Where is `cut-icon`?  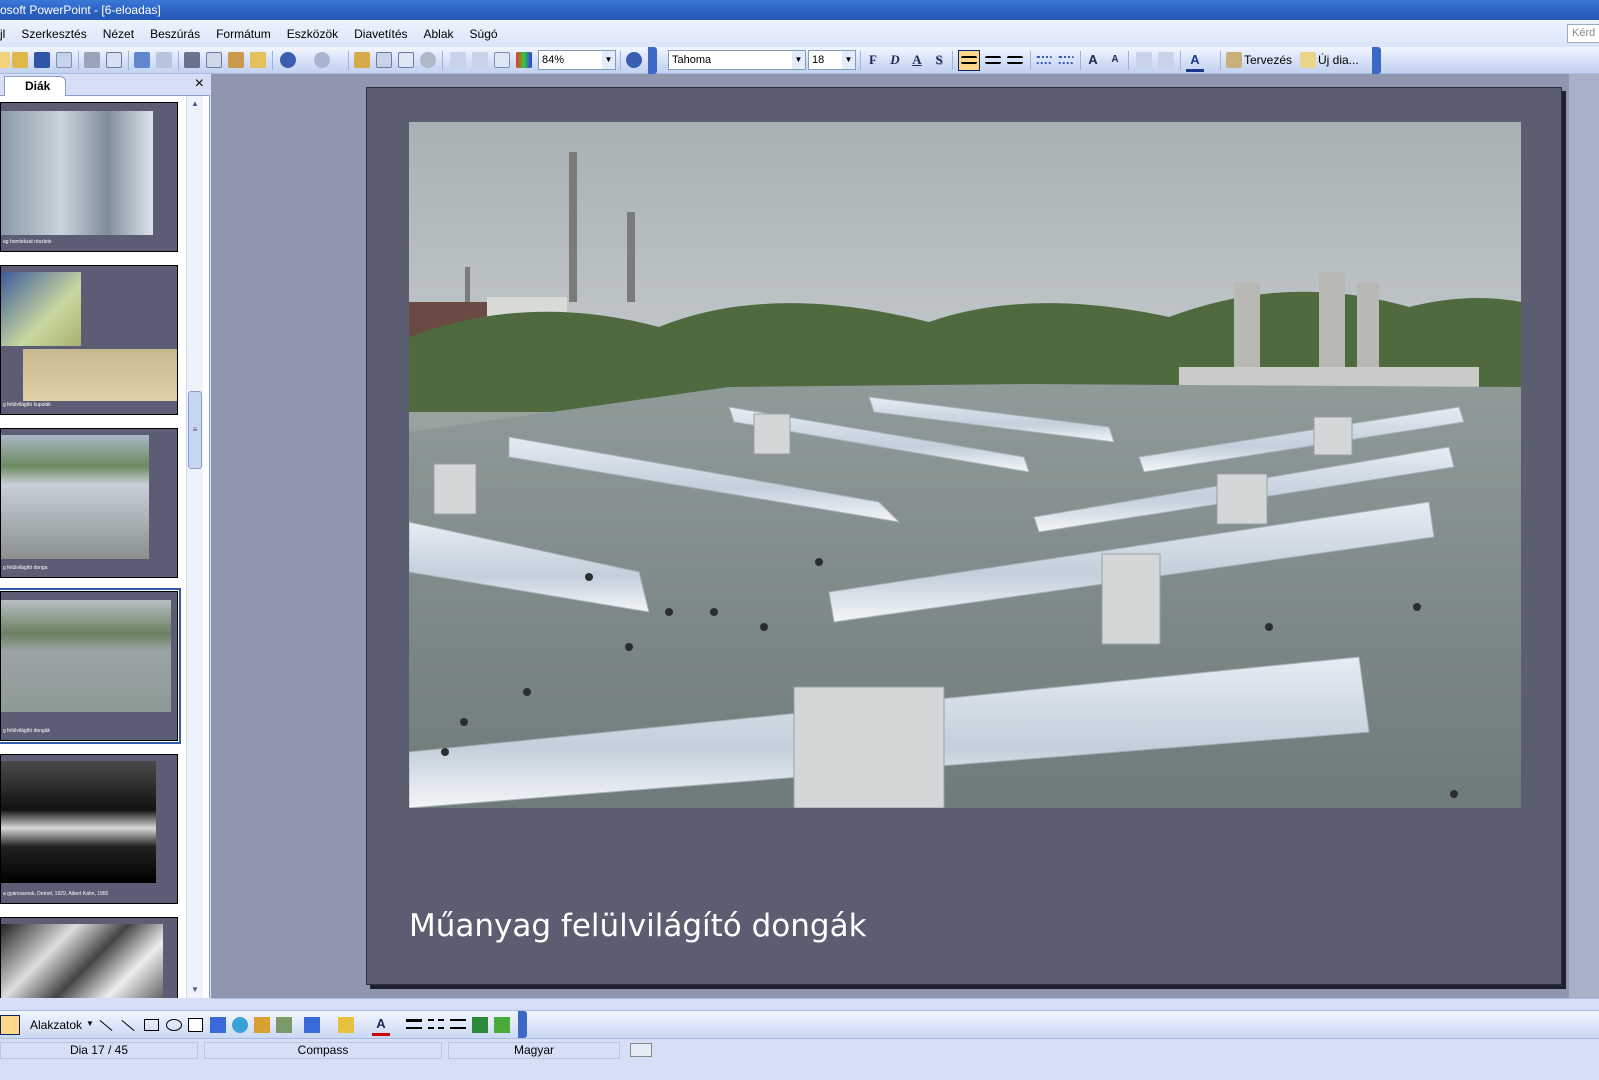 cut-icon is located at coordinates (192, 60).